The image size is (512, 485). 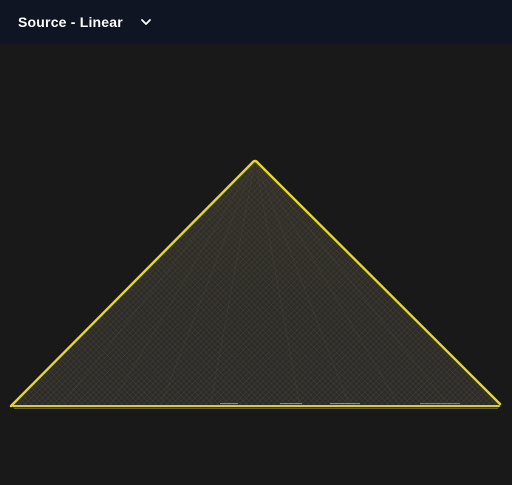 I want to click on source-dropdown: Source - Linear, so click(x=85, y=22).